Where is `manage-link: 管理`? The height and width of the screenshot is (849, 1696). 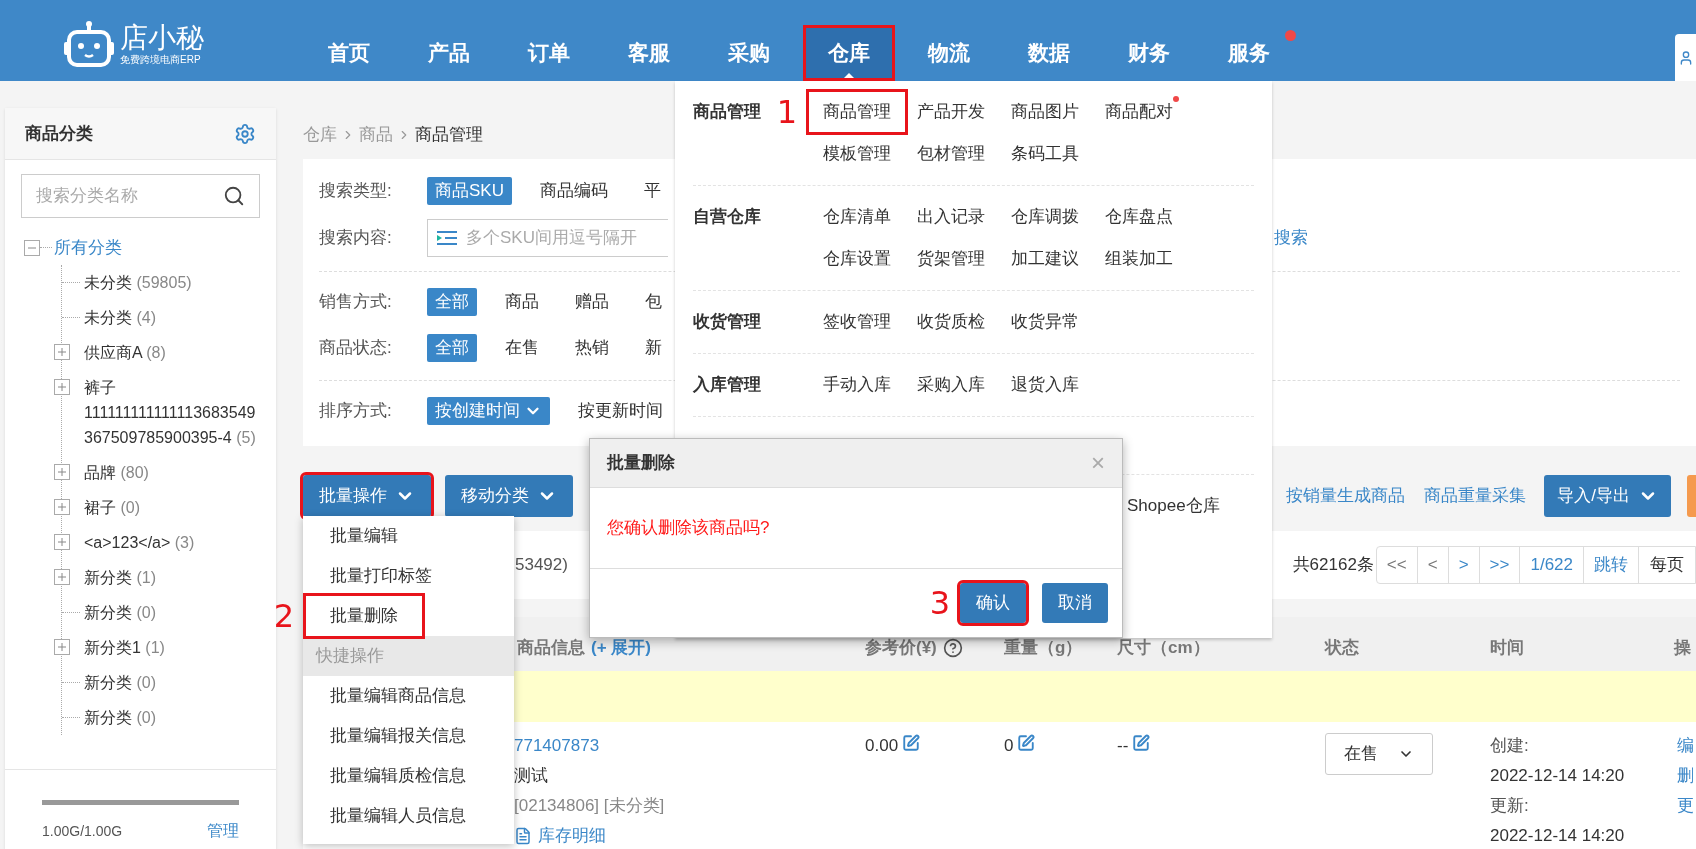
manage-link: 管理 is located at coordinates (223, 831).